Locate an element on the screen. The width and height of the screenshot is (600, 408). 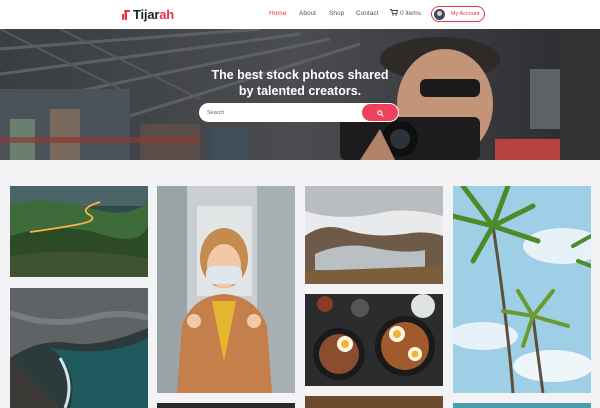
logo-mark-icon is located at coordinates (126, 14).